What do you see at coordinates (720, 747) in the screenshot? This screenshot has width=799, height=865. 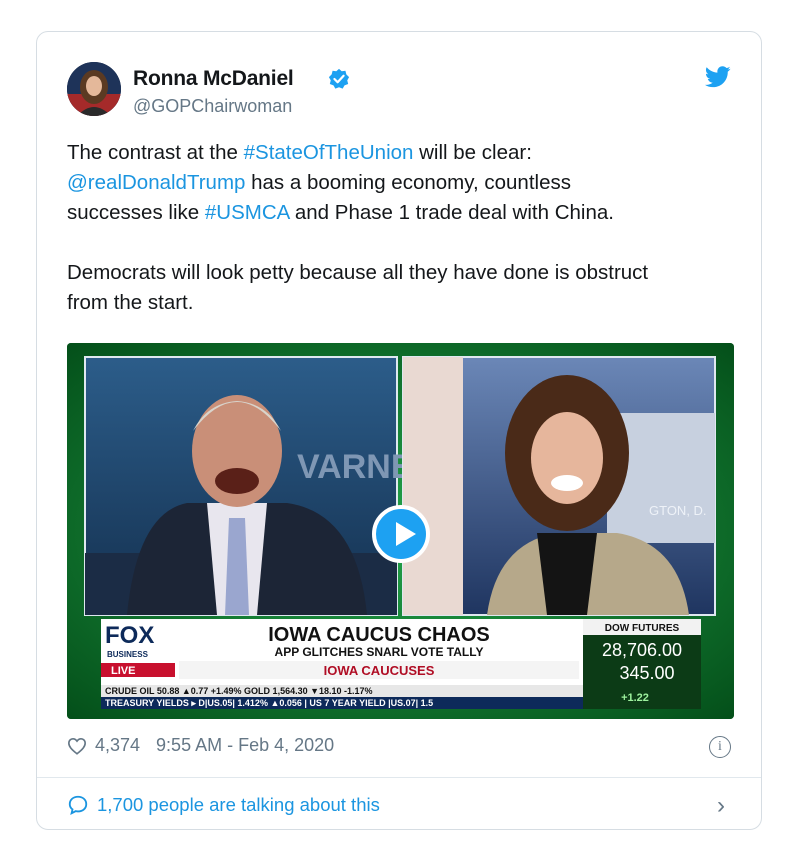 I see `info-icon: i` at bounding box center [720, 747].